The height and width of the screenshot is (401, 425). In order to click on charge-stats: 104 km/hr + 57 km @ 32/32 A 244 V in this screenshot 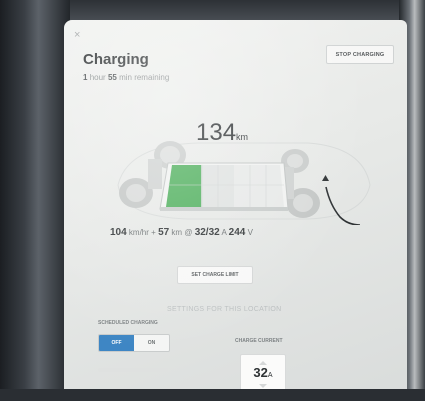, I will do `click(181, 232)`.